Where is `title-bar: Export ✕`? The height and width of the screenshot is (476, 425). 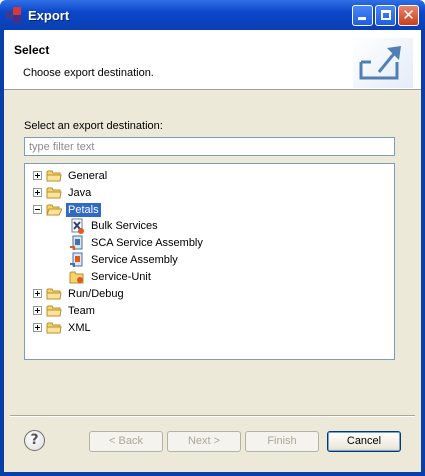 title-bar: Export ✕ is located at coordinates (212, 15).